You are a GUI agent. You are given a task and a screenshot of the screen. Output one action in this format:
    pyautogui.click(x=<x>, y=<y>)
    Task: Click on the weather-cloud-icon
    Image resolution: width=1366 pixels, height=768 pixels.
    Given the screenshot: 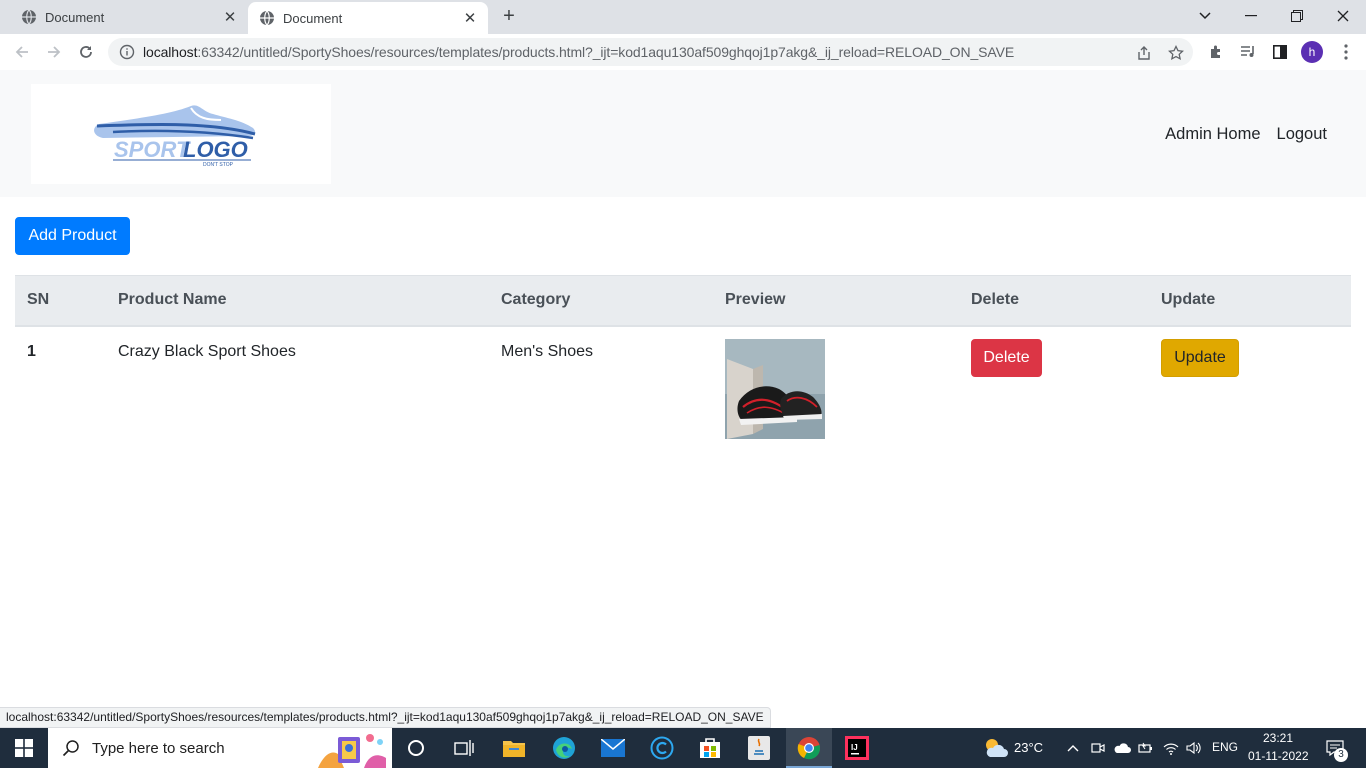 What is the action you would take?
    pyautogui.click(x=995, y=748)
    